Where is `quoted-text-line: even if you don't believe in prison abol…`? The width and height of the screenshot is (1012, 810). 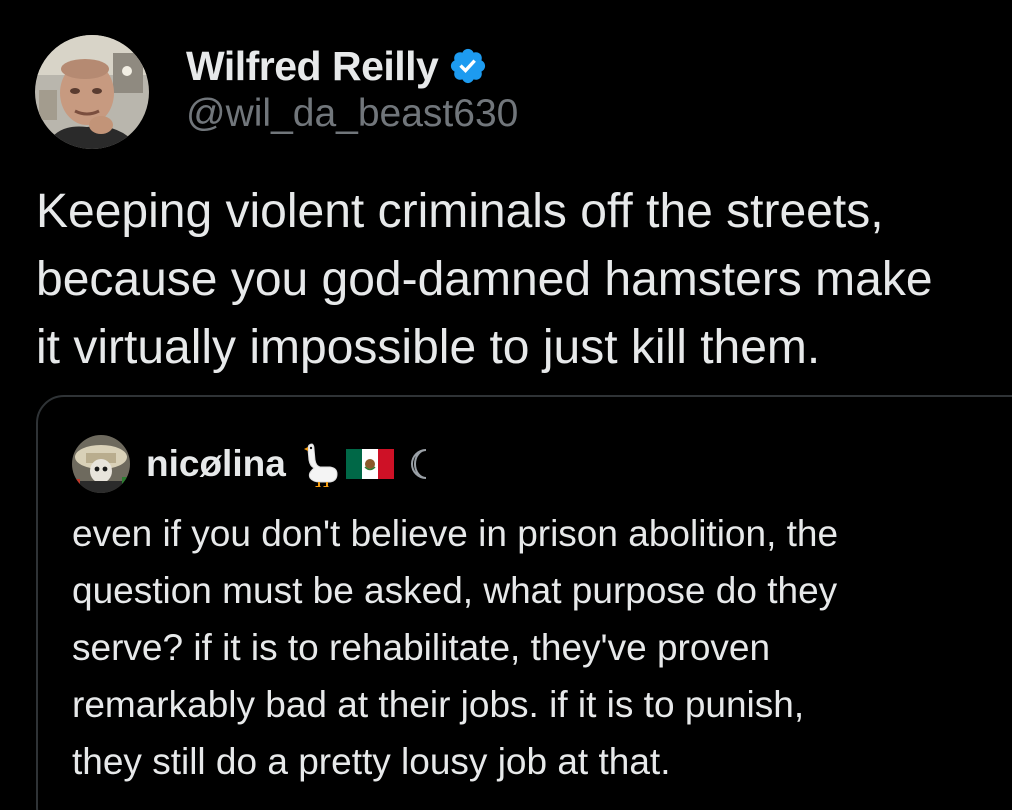
quoted-text-line: even if you don't believe in prison abol… is located at coordinates (455, 533).